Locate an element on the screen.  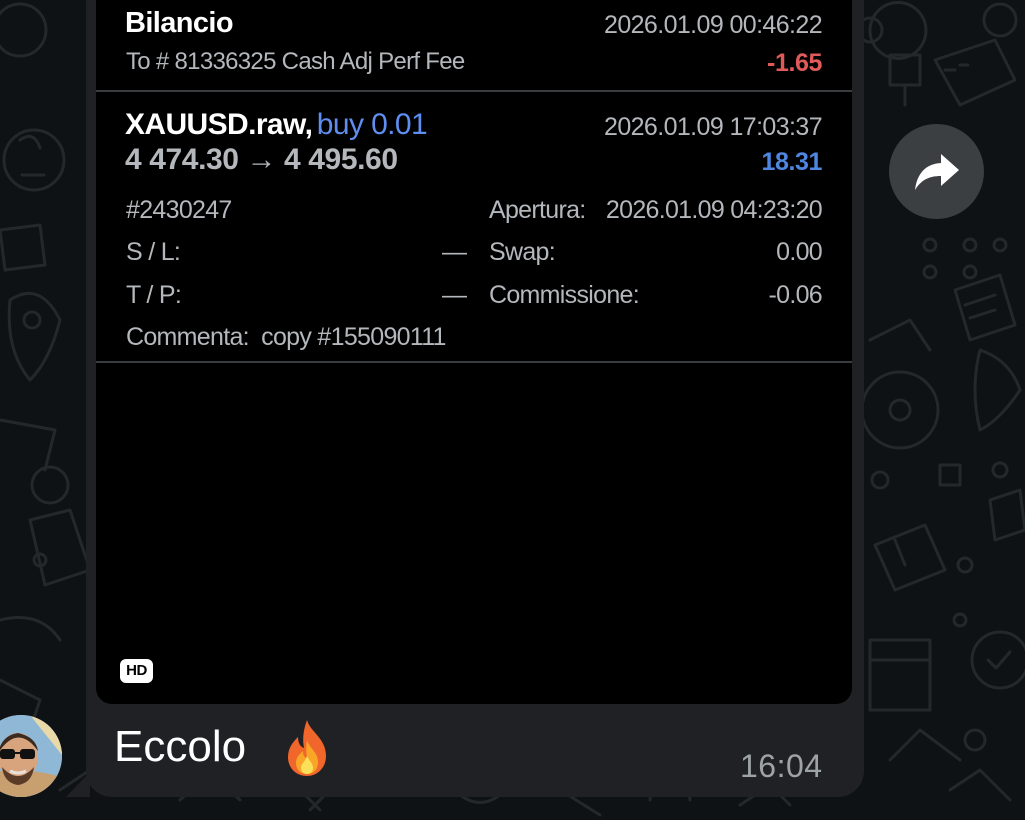
trade-symbol: XAUUSD.raw, is located at coordinates (219, 124).